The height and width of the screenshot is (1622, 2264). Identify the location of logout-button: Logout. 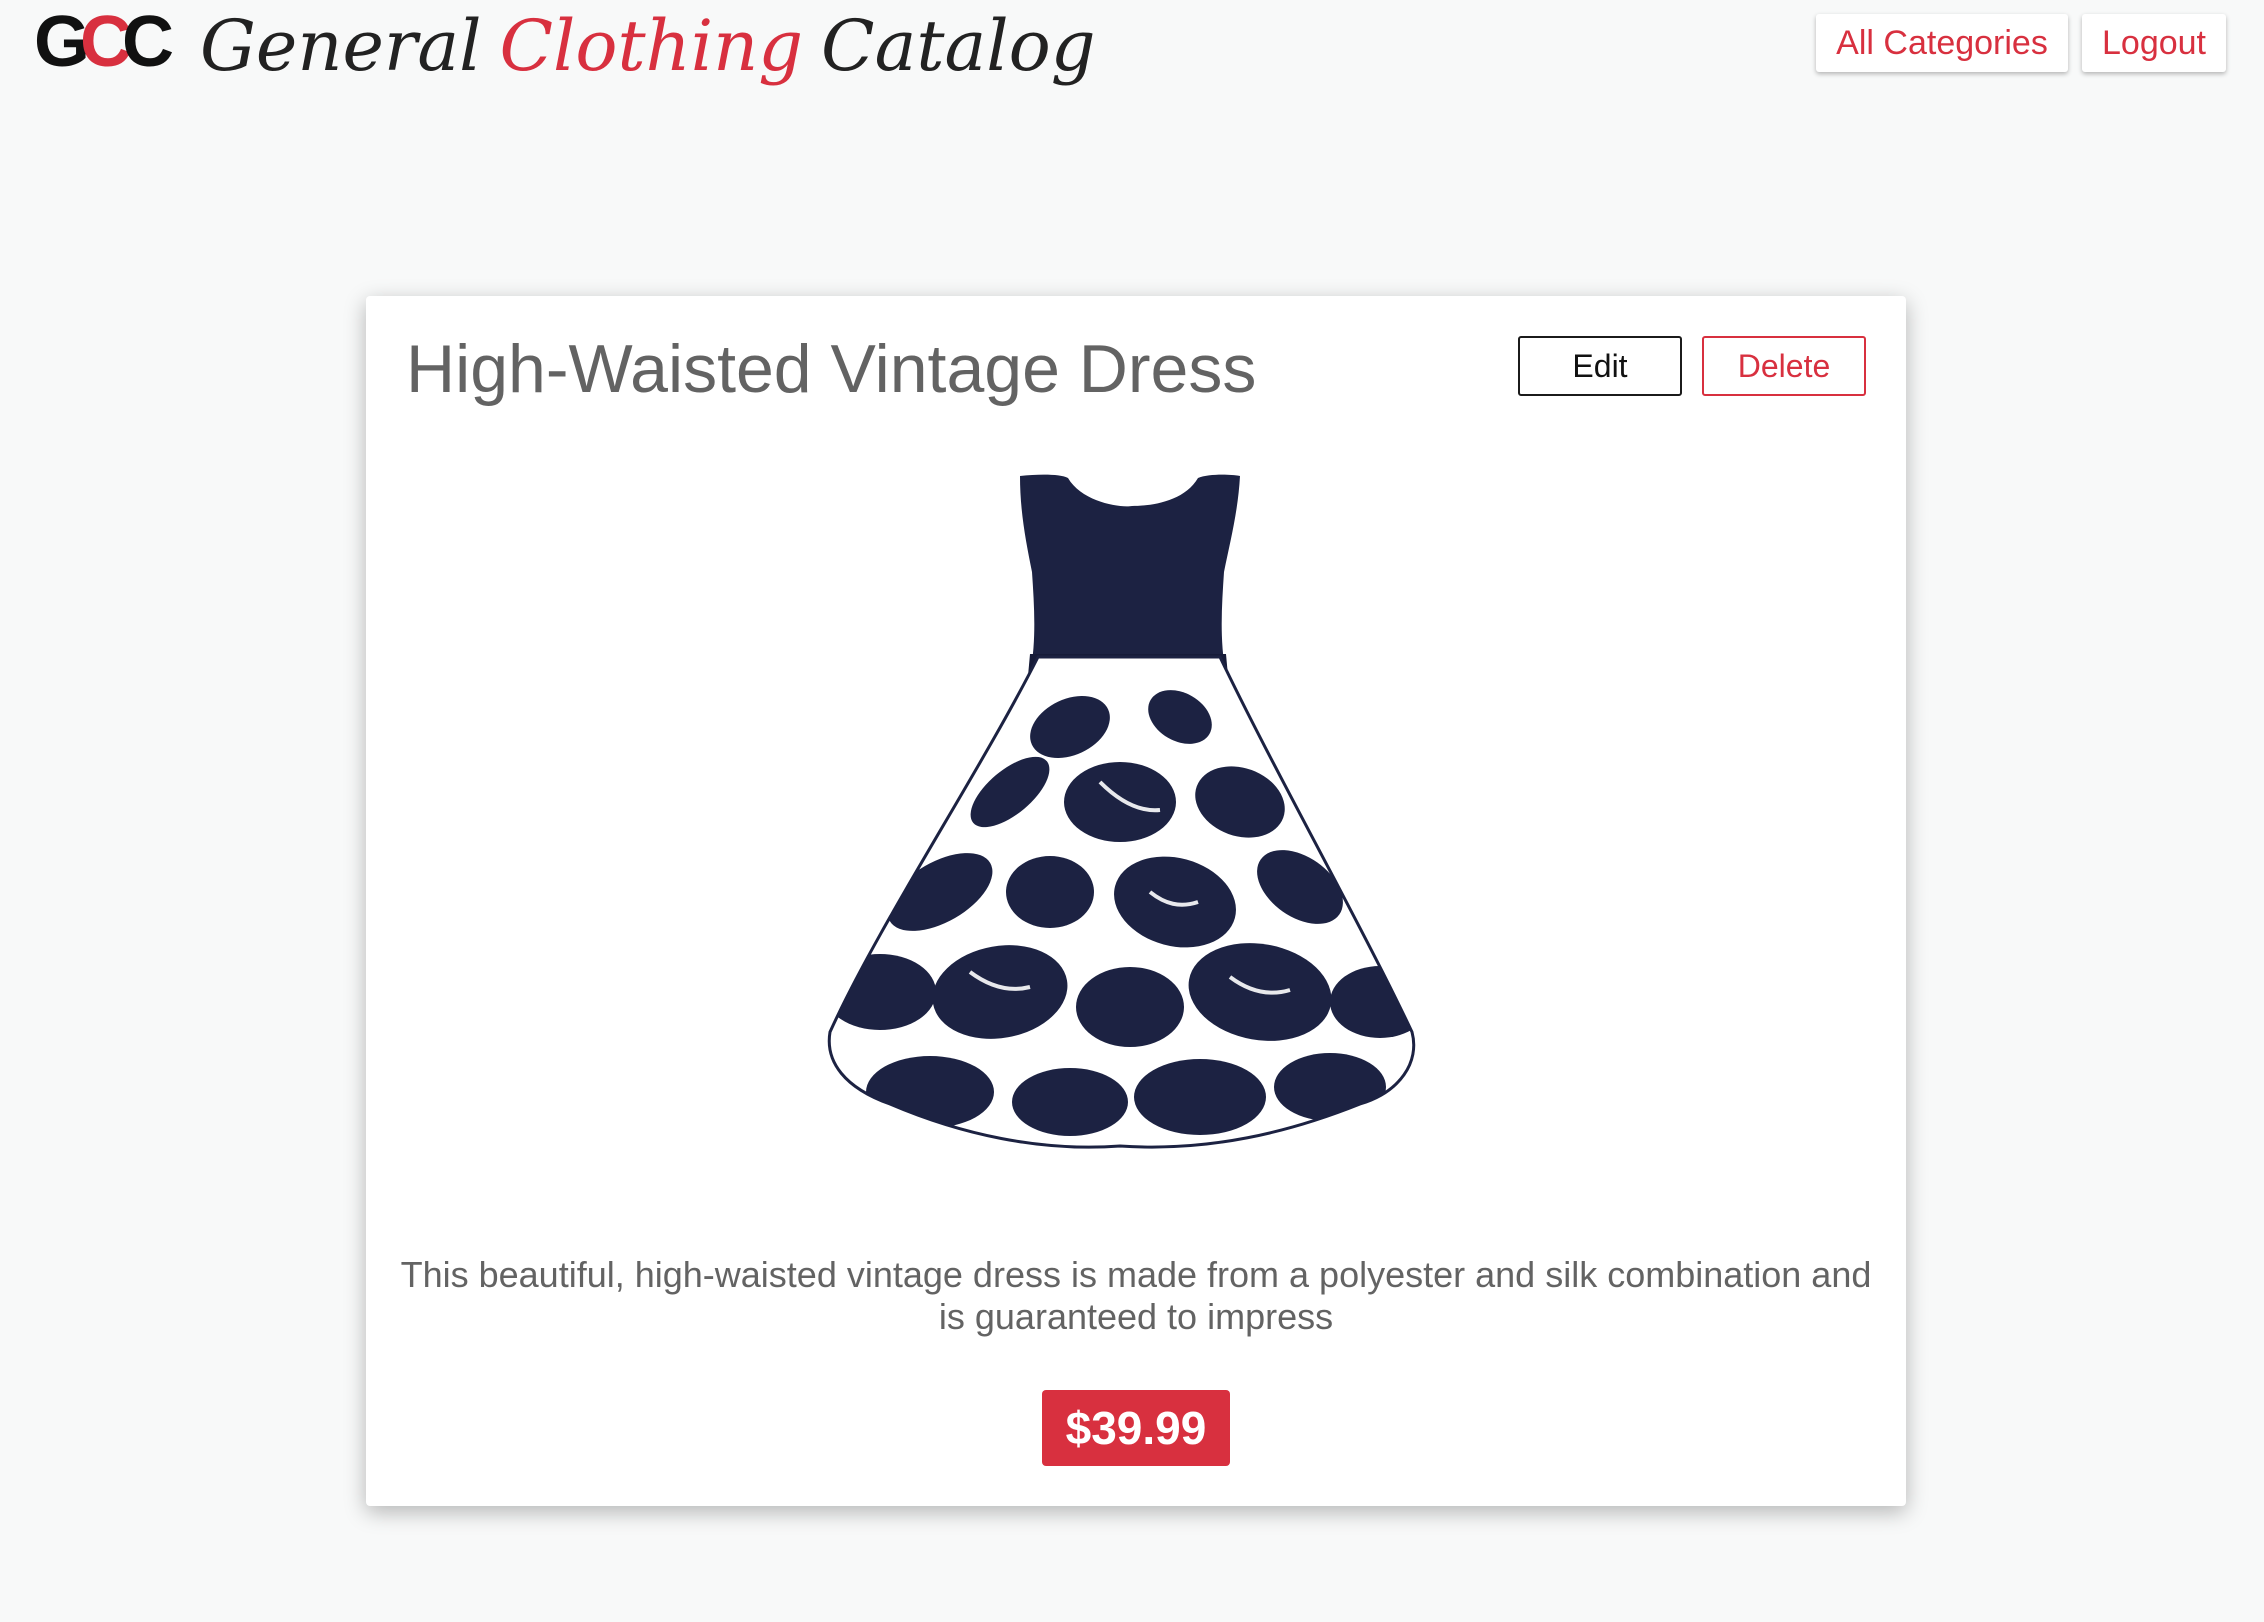
(2154, 43).